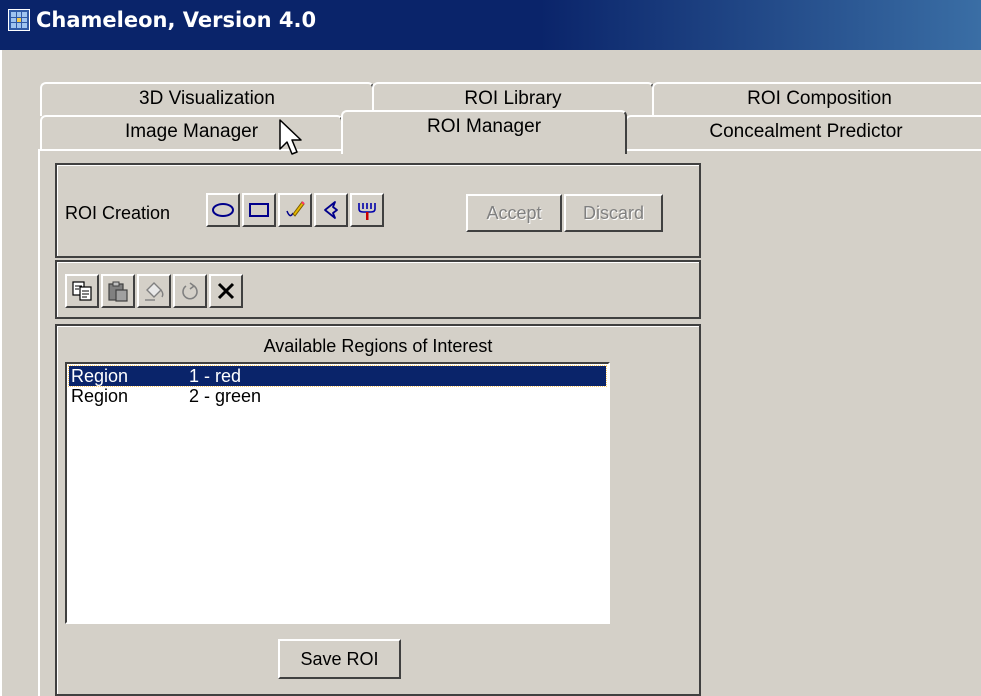 The height and width of the screenshot is (696, 981). I want to click on copy-button, so click(82, 291).